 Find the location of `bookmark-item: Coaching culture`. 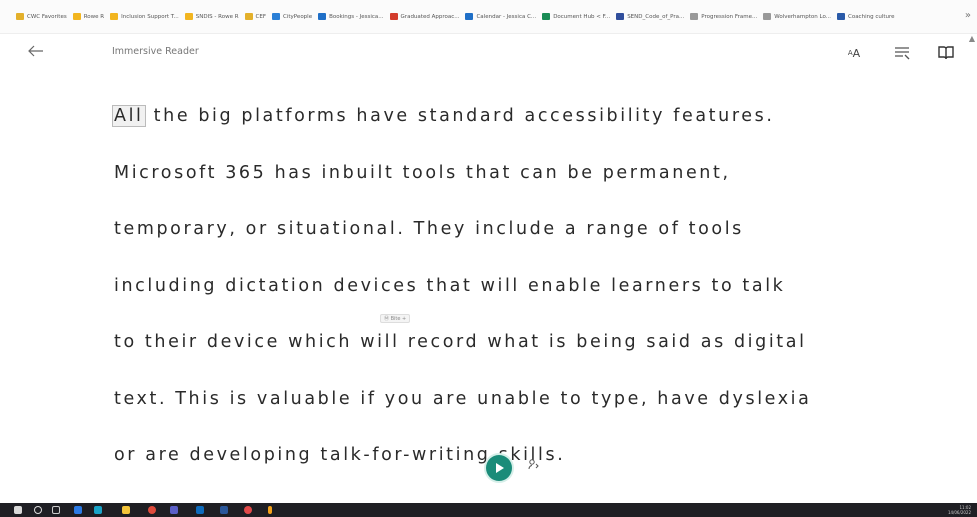

bookmark-item: Coaching culture is located at coordinates (865, 16).